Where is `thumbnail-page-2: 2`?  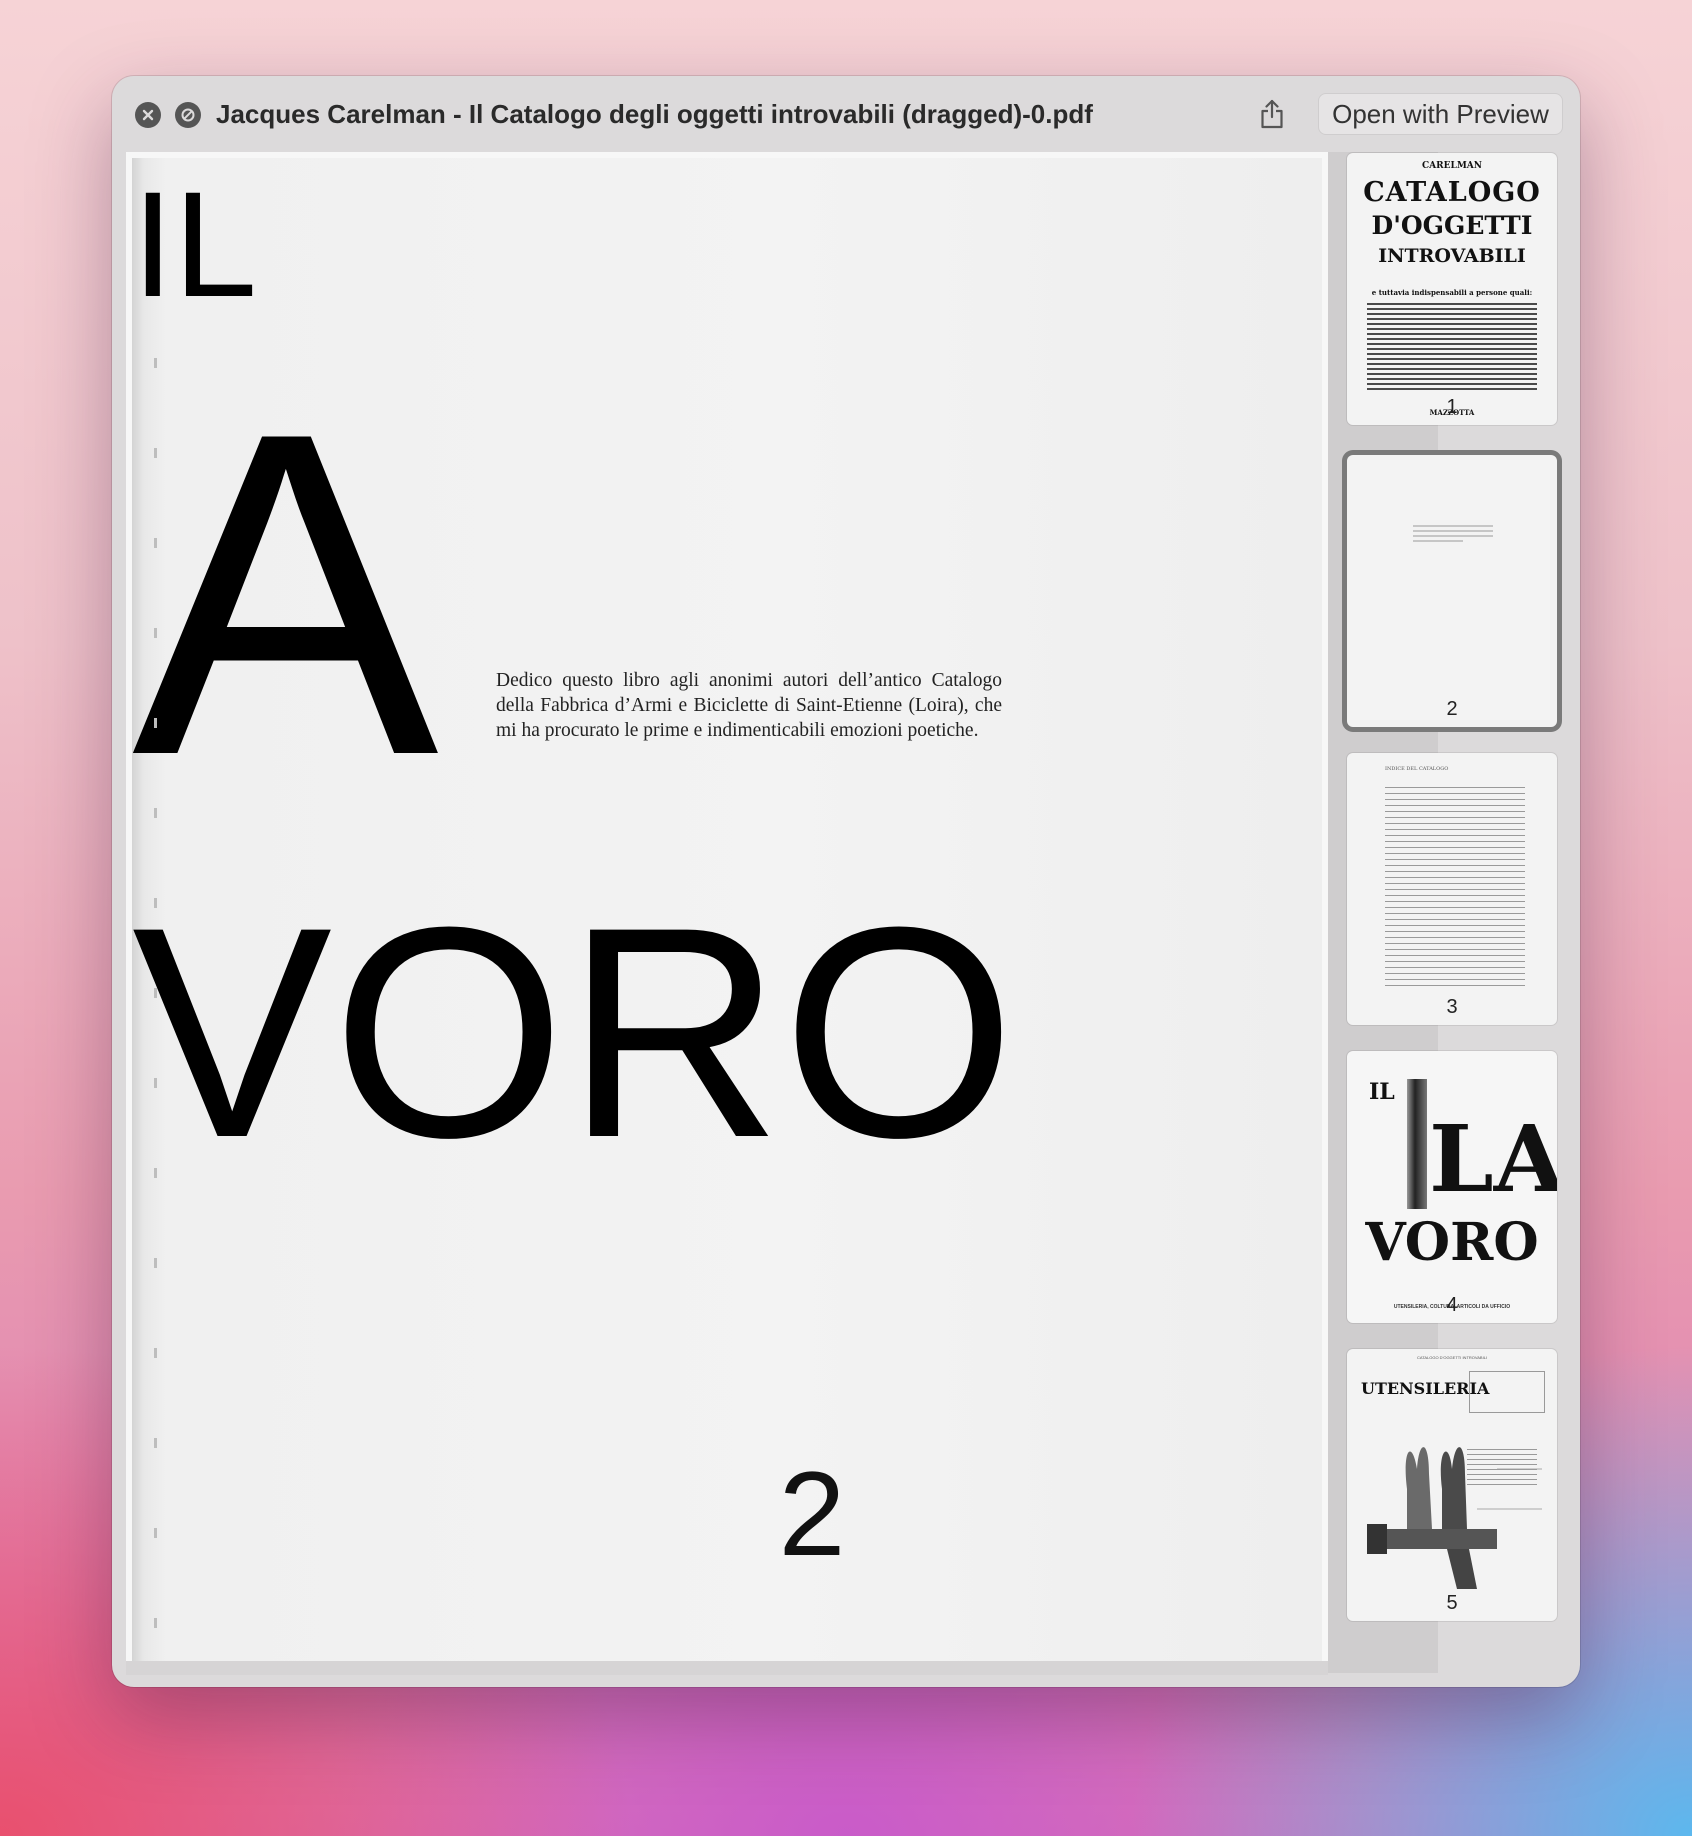
thumbnail-page-2: 2 is located at coordinates (1452, 591).